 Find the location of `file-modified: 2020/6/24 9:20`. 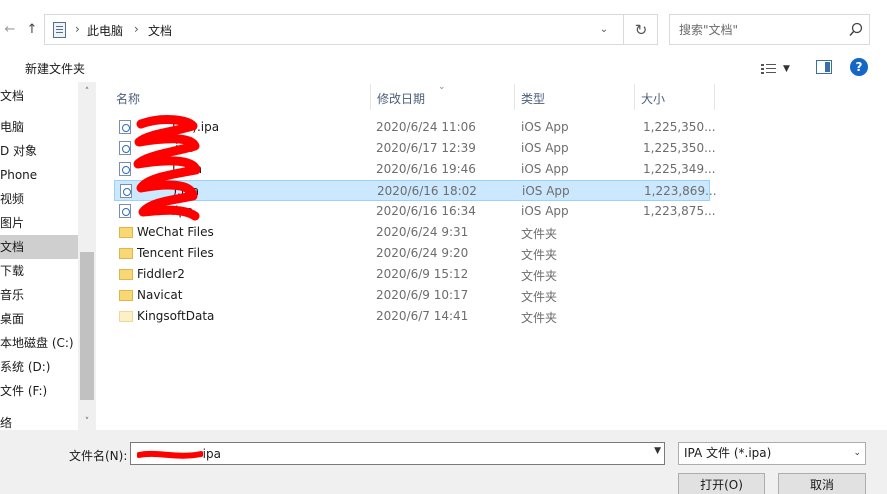

file-modified: 2020/6/24 9:20 is located at coordinates (422, 253).